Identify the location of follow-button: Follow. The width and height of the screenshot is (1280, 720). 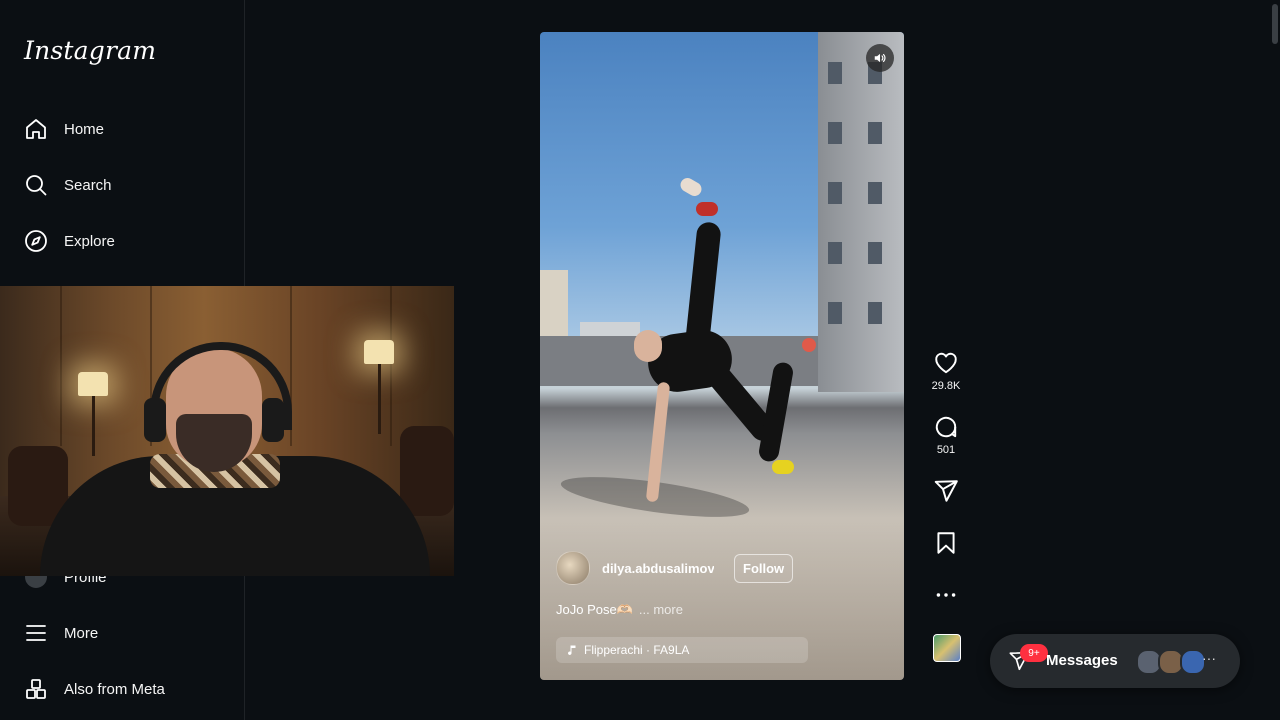
(764, 568).